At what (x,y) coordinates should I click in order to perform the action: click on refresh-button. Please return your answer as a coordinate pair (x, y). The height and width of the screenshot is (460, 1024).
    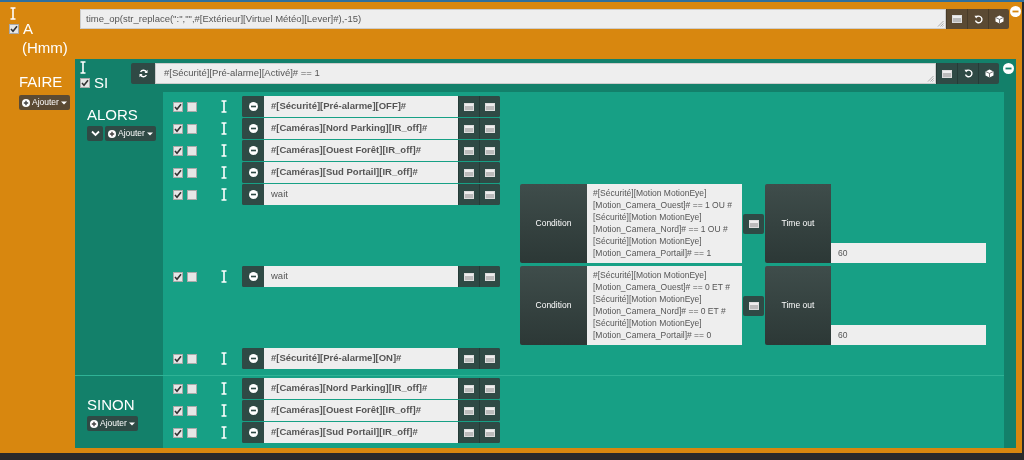
    Looking at the image, I should click on (143, 73).